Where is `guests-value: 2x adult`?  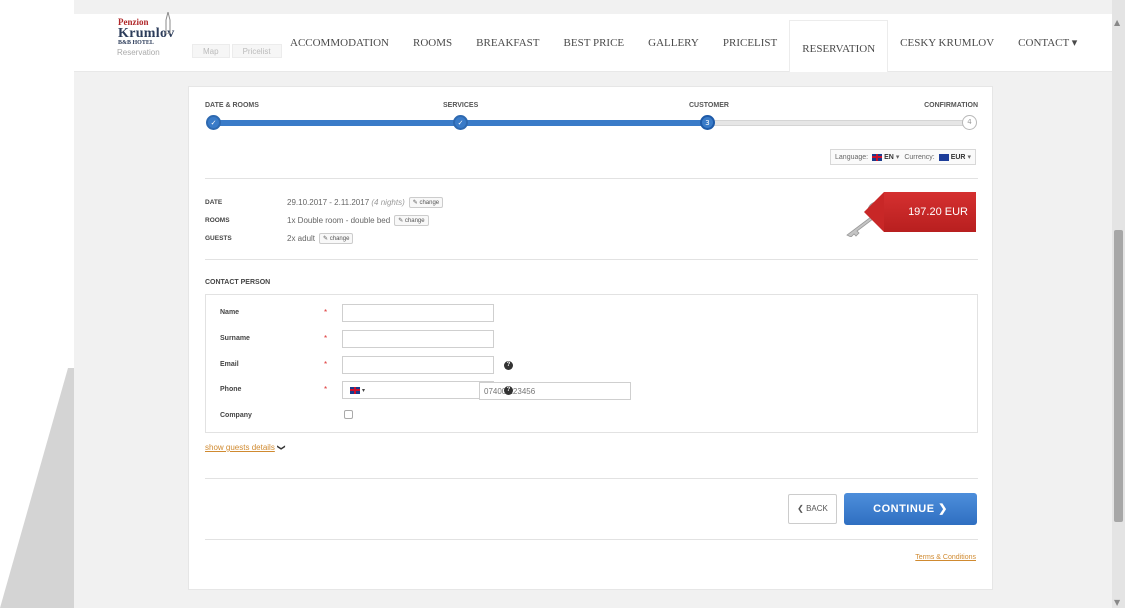 guests-value: 2x adult is located at coordinates (301, 238).